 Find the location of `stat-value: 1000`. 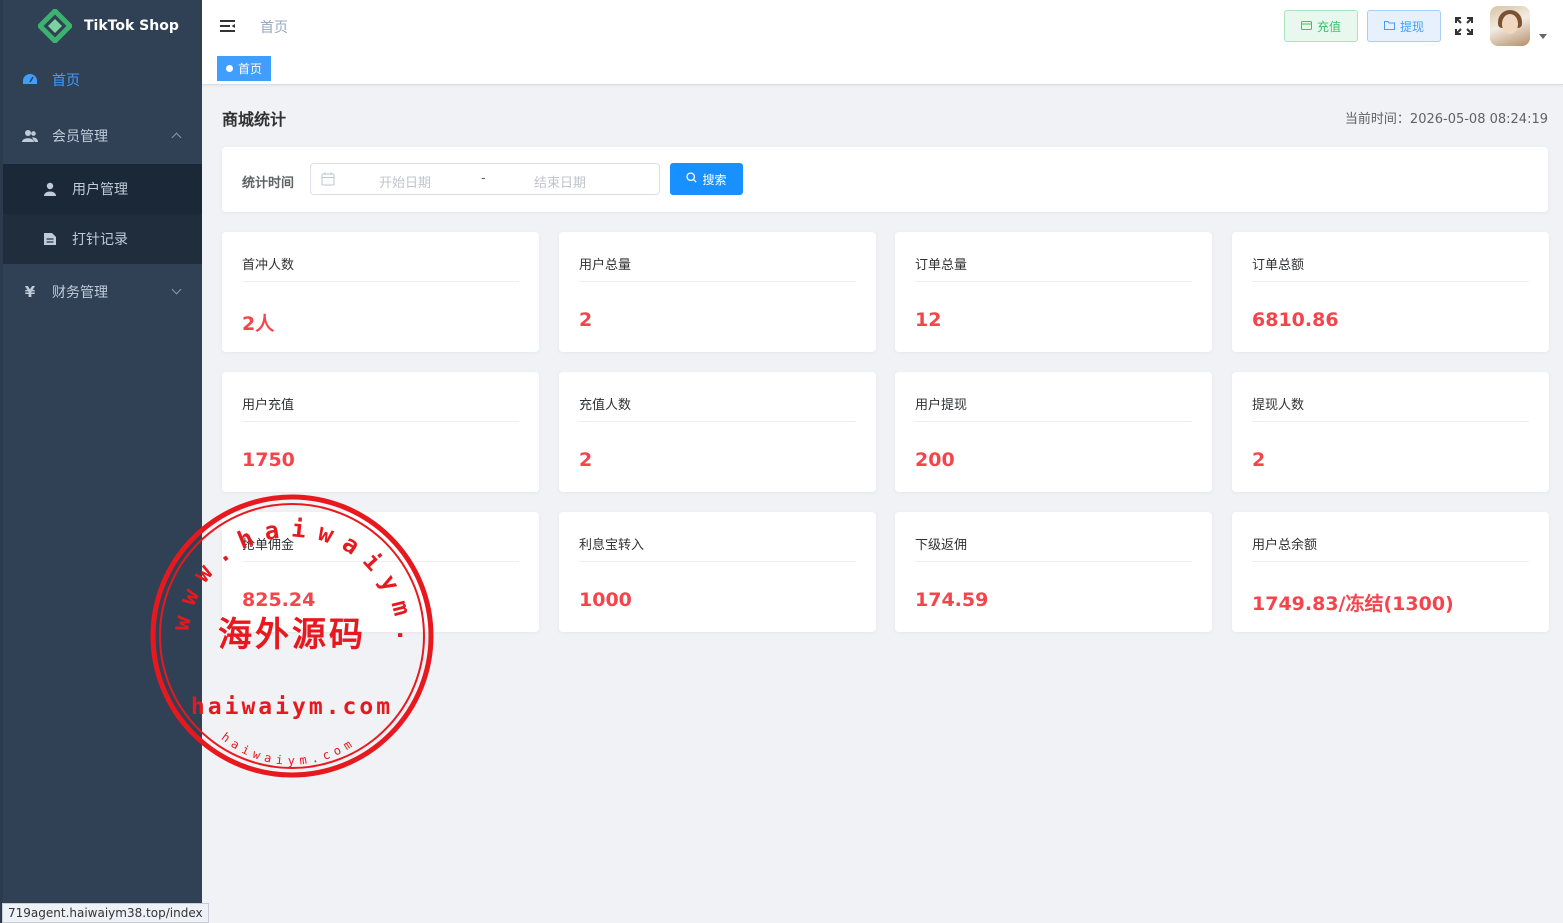

stat-value: 1000 is located at coordinates (605, 600).